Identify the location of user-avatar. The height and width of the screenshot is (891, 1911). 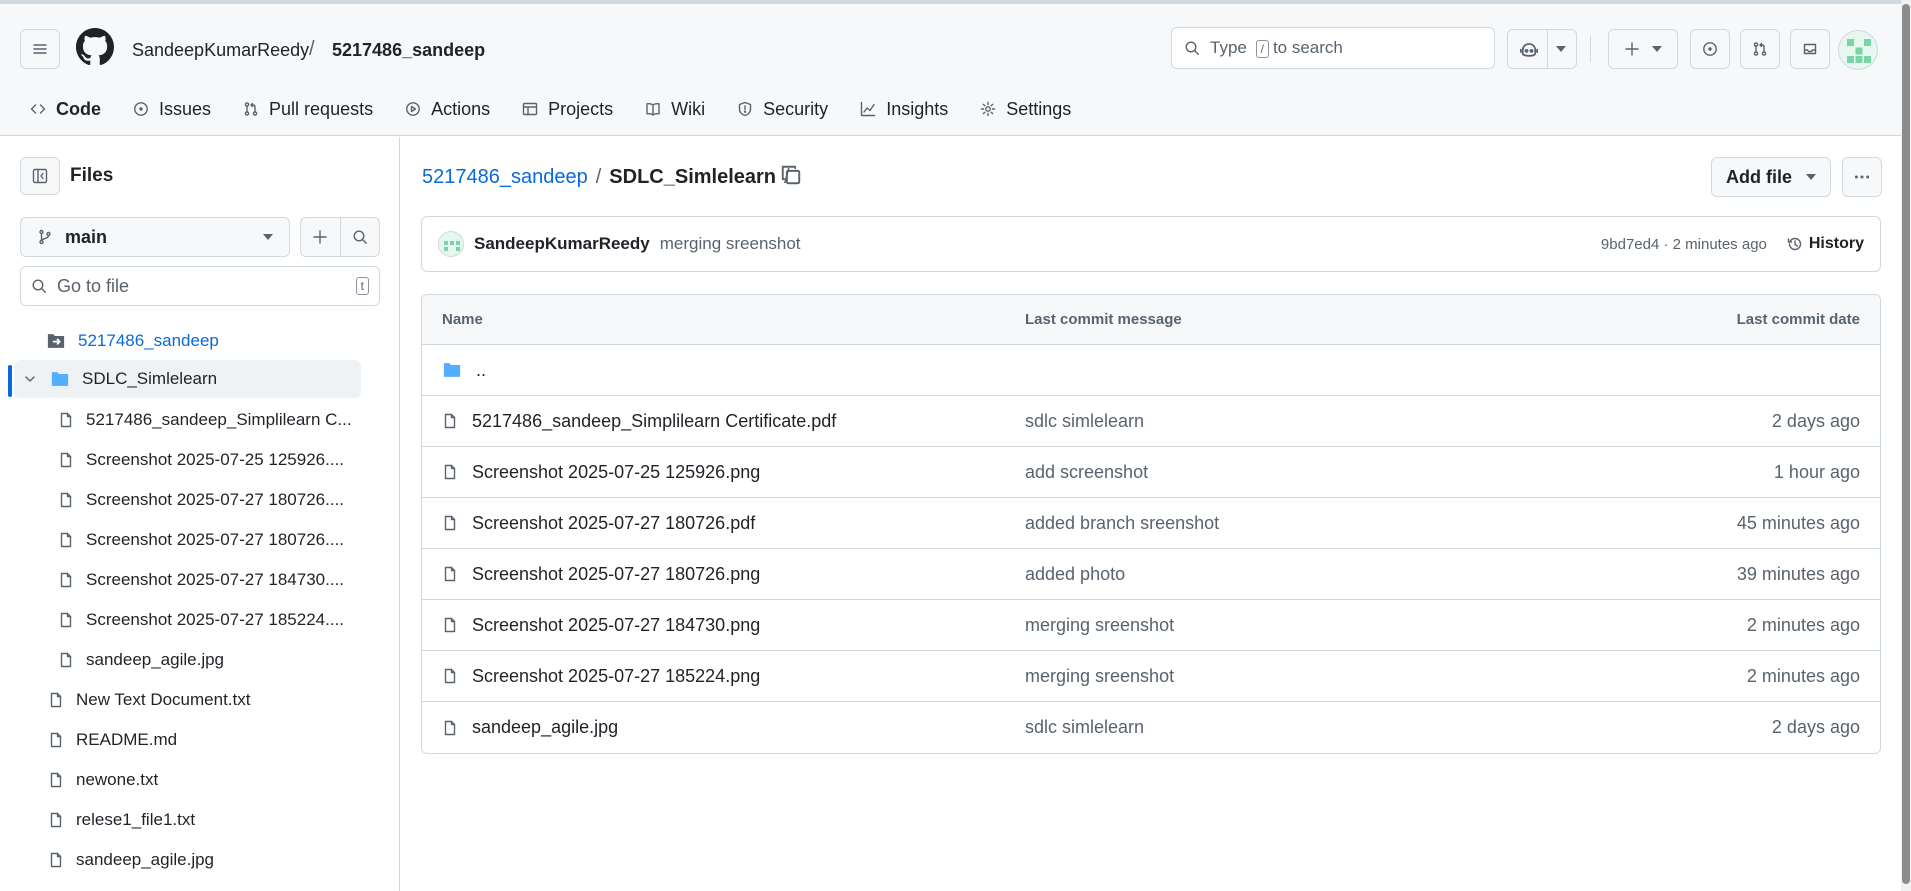
(1858, 50).